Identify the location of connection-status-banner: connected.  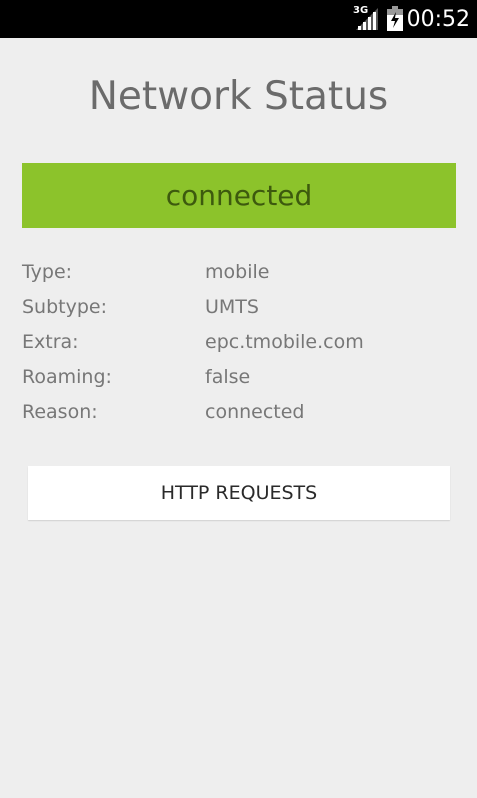
(239, 195).